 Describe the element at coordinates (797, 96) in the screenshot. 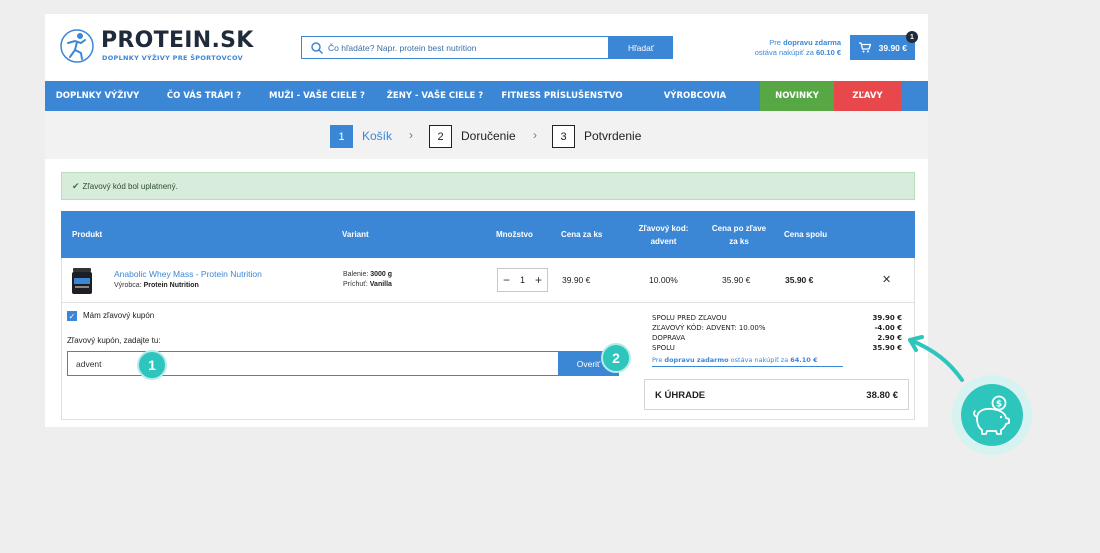

I see `nav-item-novinky: NOVINKY` at that location.